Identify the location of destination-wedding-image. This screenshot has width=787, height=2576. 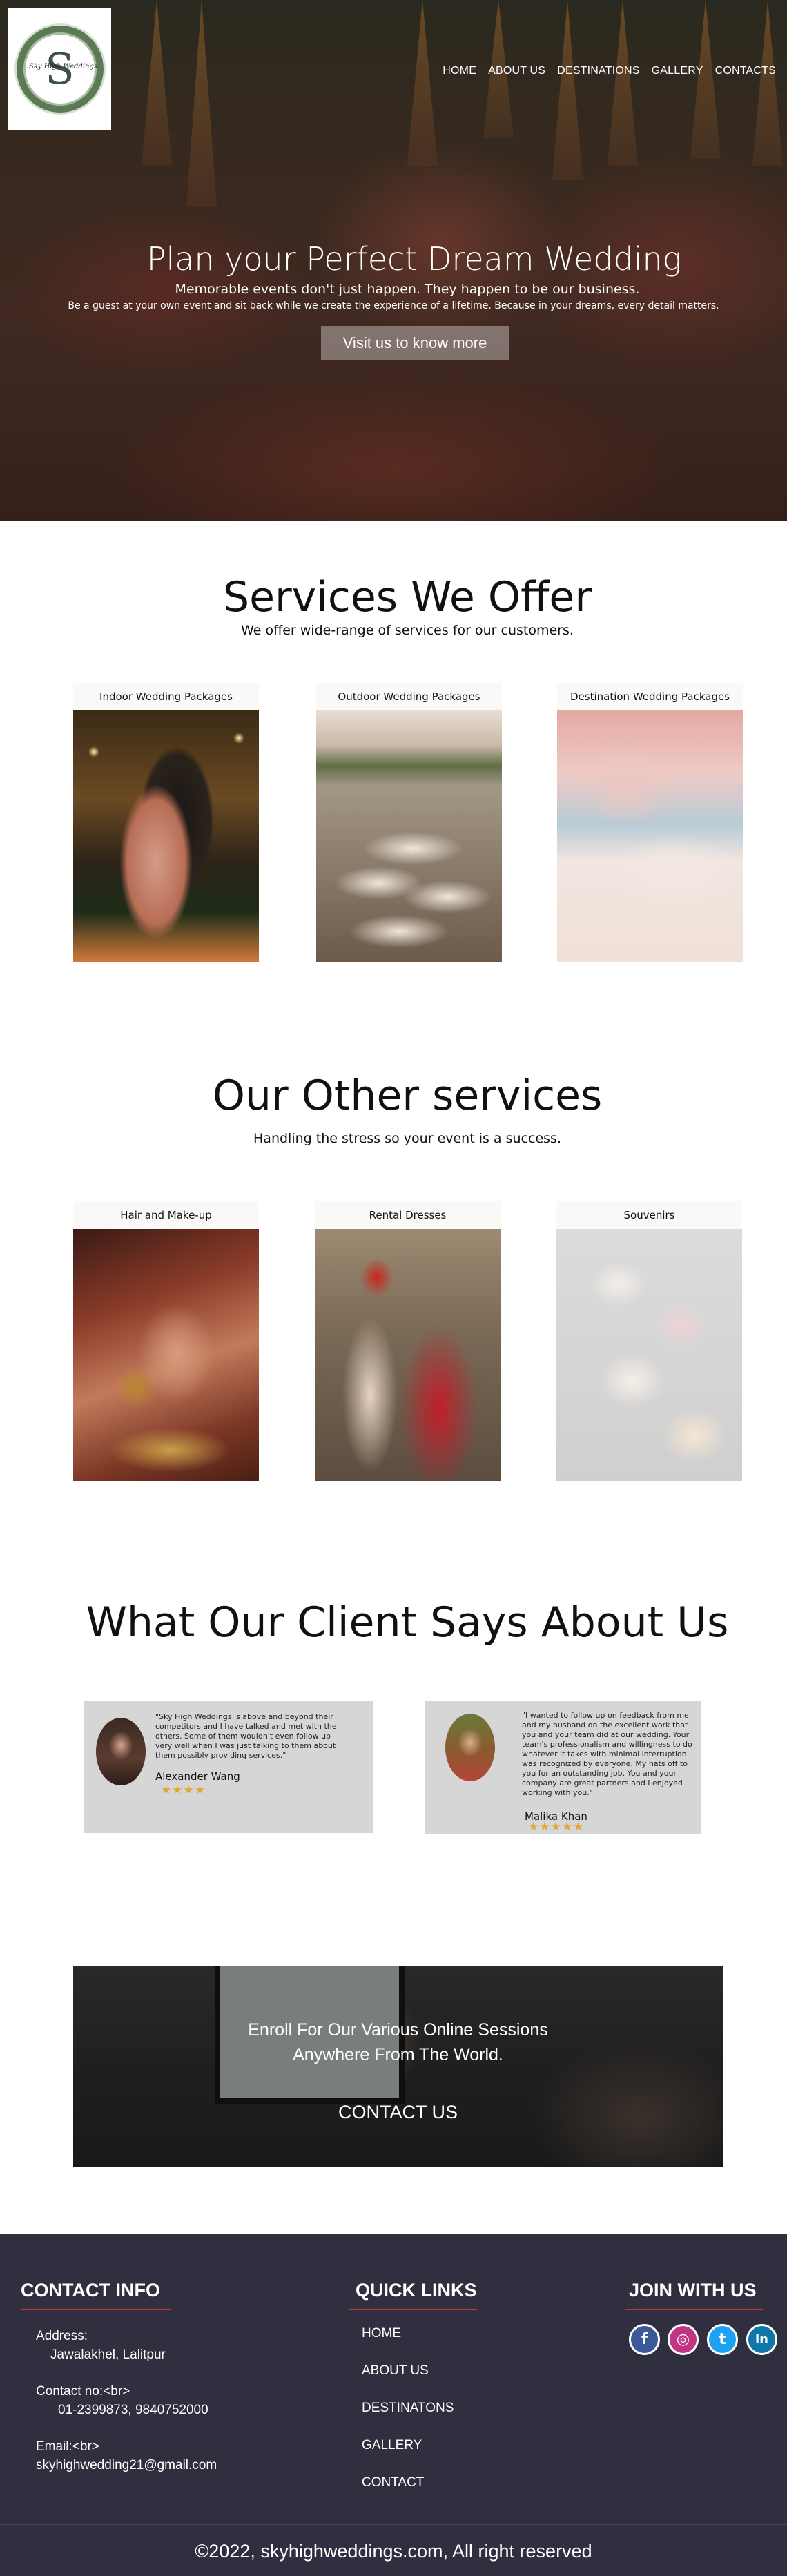
(650, 836).